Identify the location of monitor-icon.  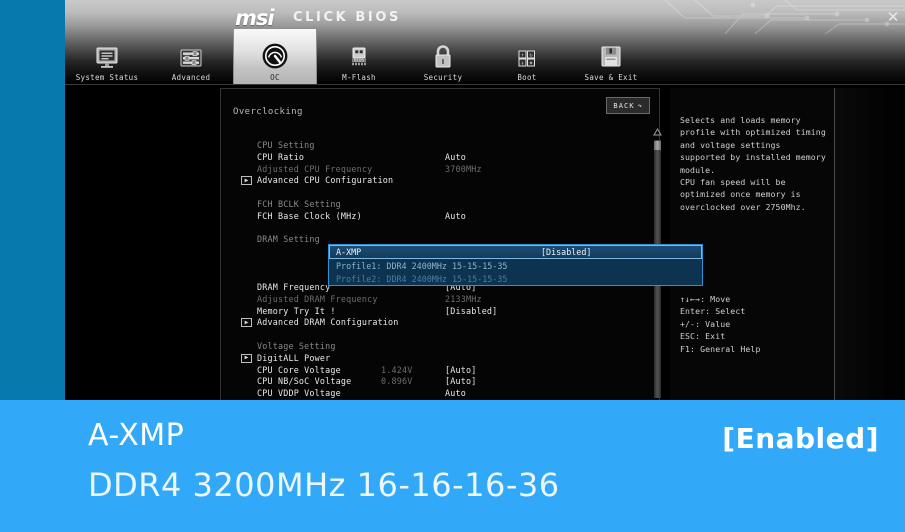
(107, 55).